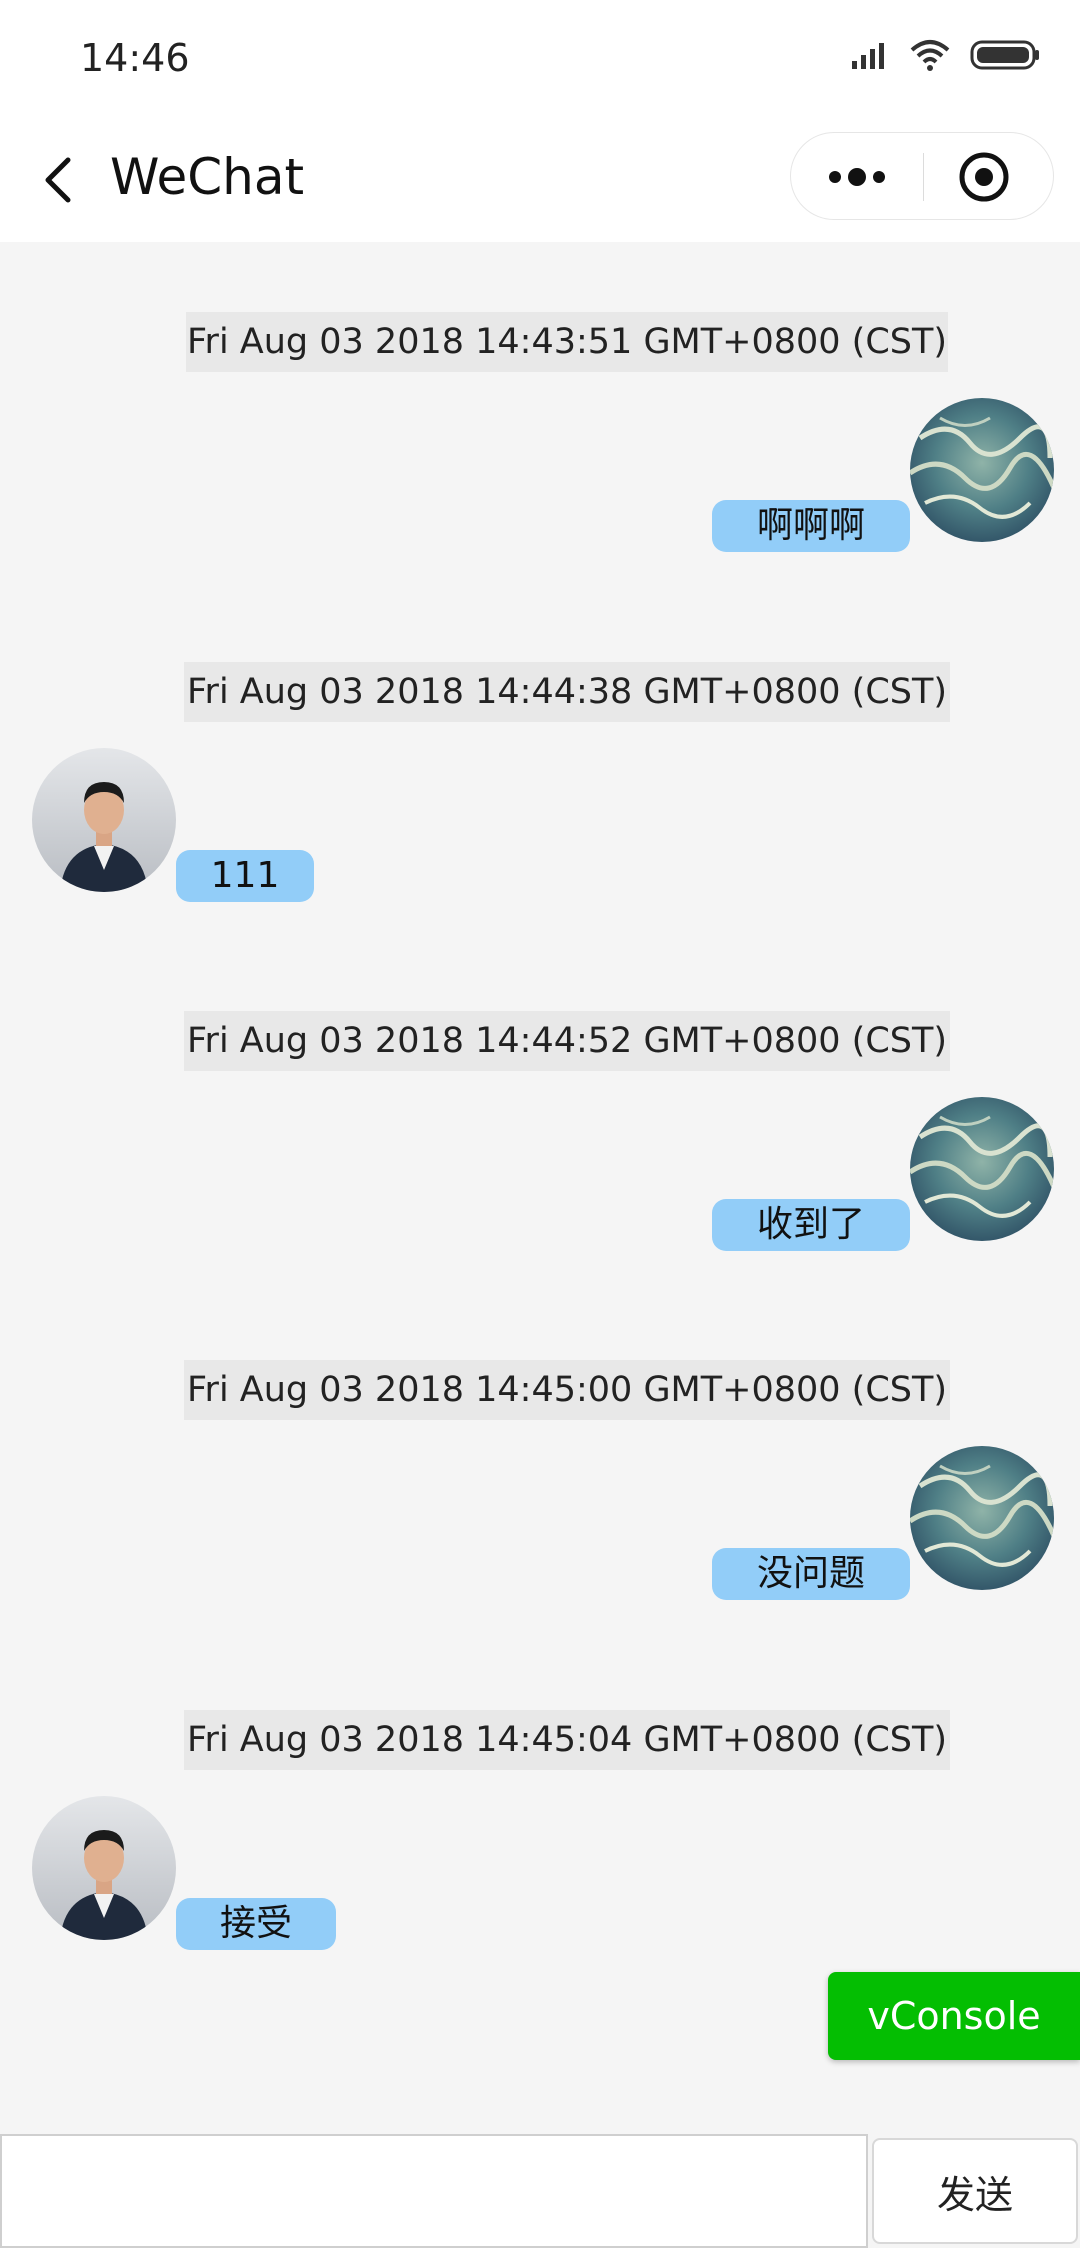  Describe the element at coordinates (434, 2191) in the screenshot. I see `message-input` at that location.